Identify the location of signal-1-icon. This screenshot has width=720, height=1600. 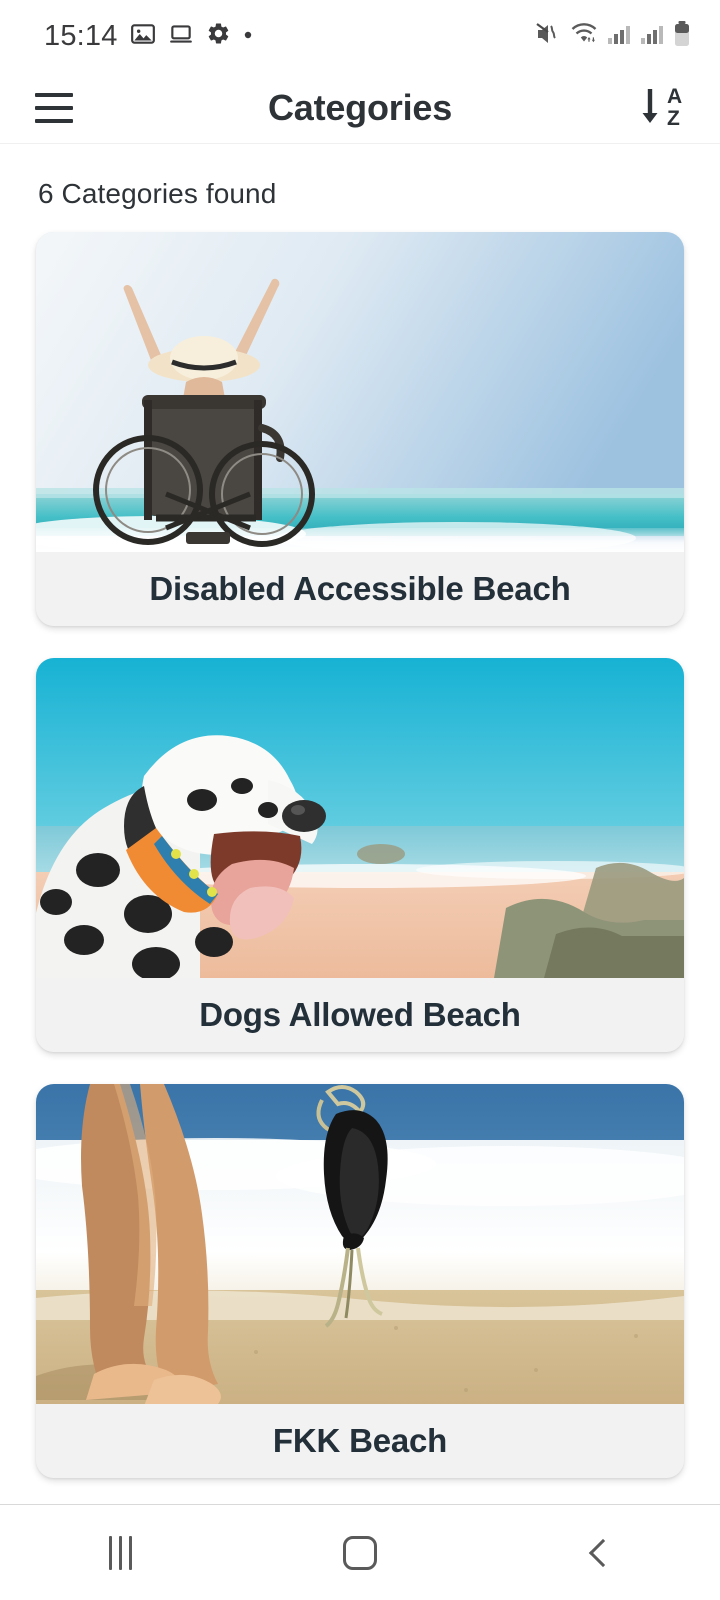
(619, 36).